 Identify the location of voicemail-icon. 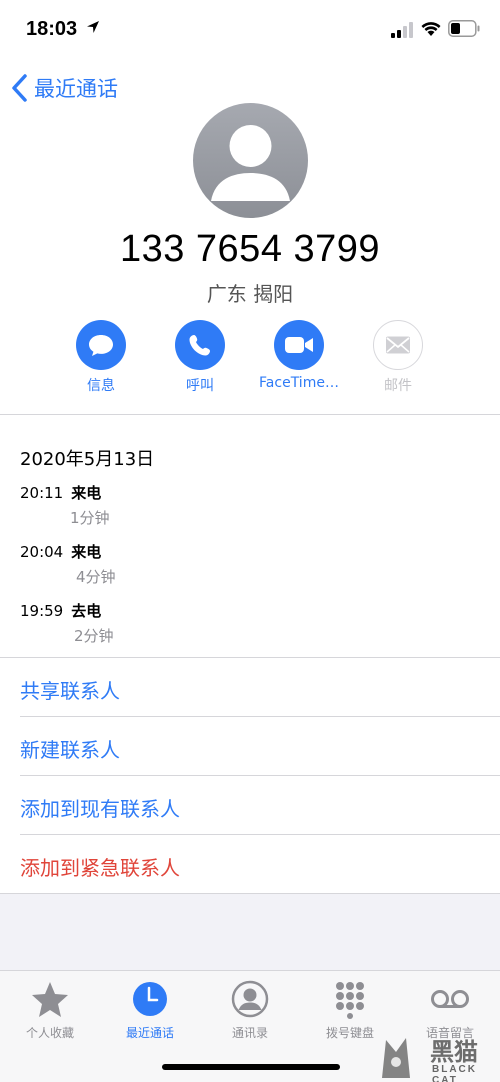
(450, 999).